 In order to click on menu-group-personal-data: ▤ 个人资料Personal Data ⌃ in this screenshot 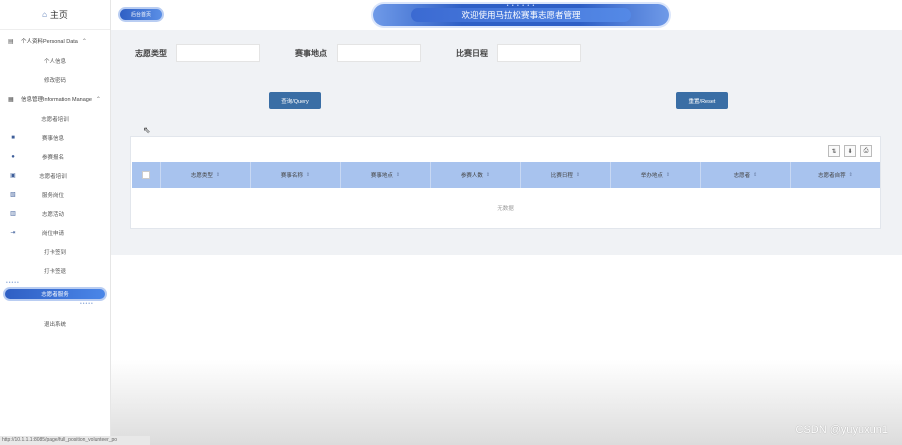, I will do `click(55, 41)`.